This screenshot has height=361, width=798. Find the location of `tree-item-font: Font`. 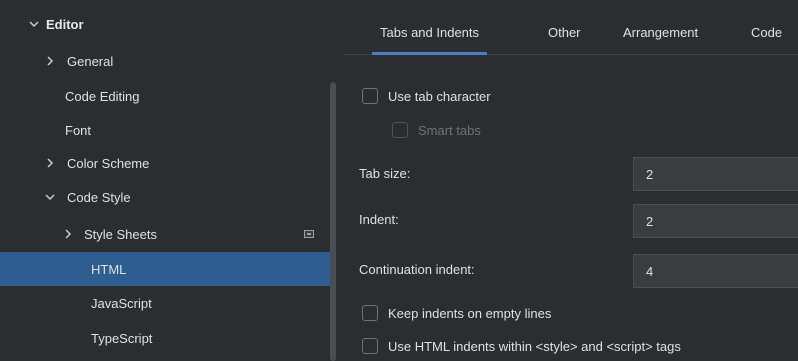

tree-item-font: Font is located at coordinates (165, 130).